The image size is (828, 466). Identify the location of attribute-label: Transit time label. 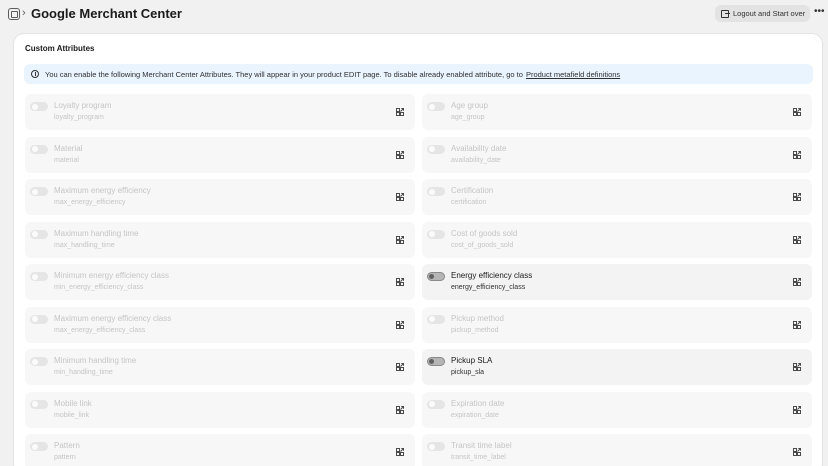
(481, 445).